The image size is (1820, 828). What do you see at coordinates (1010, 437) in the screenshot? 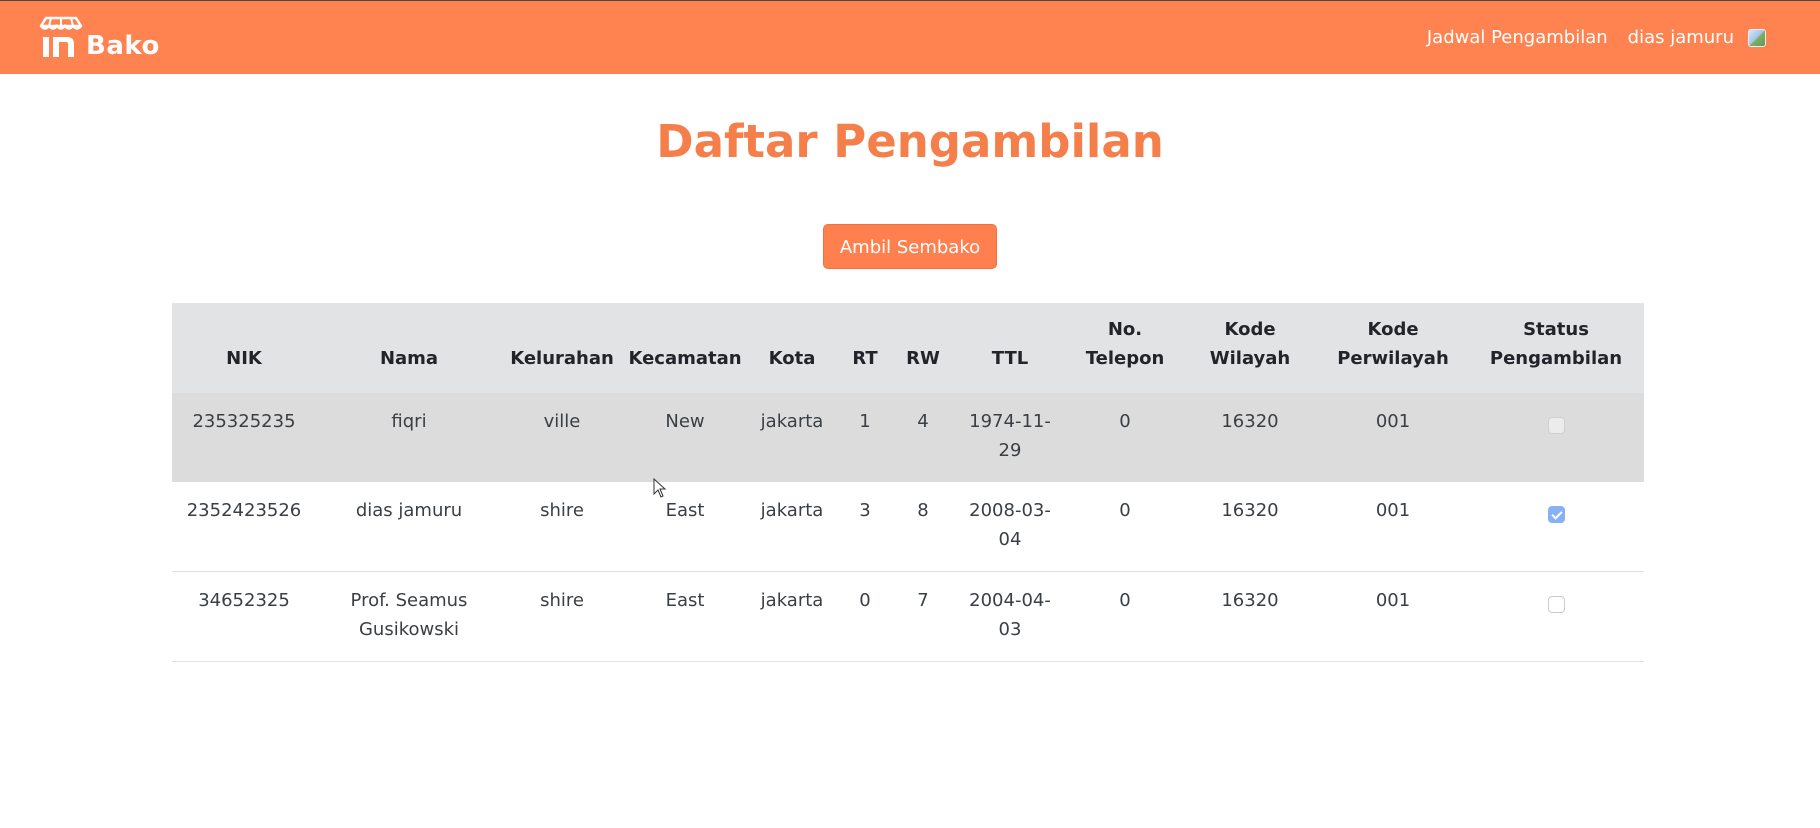
I see `cell-ttl: 1974-11-29` at bounding box center [1010, 437].